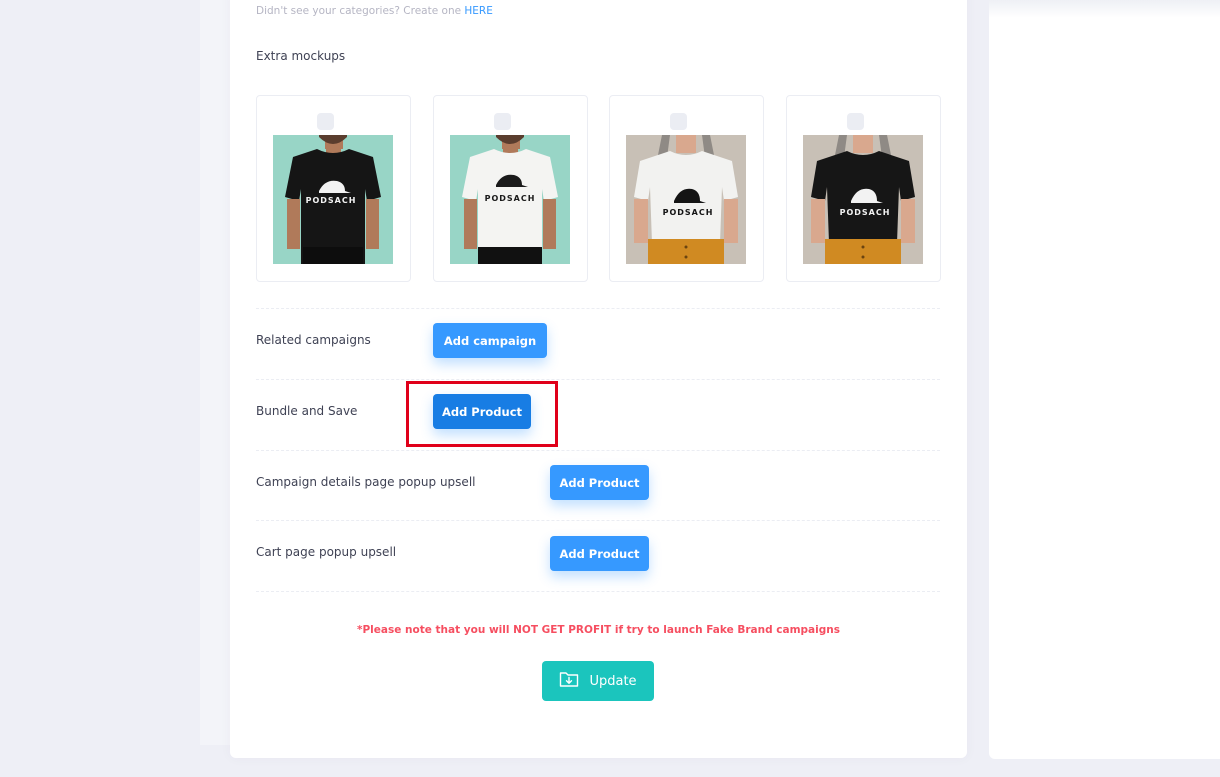 Image resolution: width=1220 pixels, height=777 pixels. What do you see at coordinates (215, 372) in the screenshot?
I see `left-gutter` at bounding box center [215, 372].